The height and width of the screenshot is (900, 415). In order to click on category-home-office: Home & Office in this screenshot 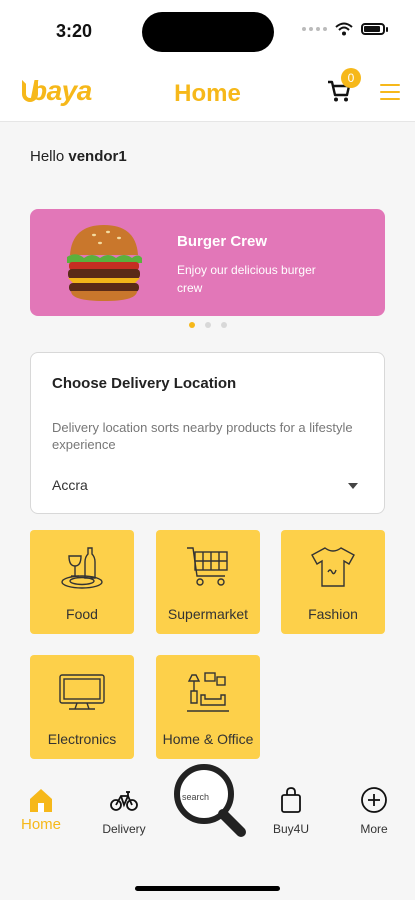, I will do `click(208, 707)`.